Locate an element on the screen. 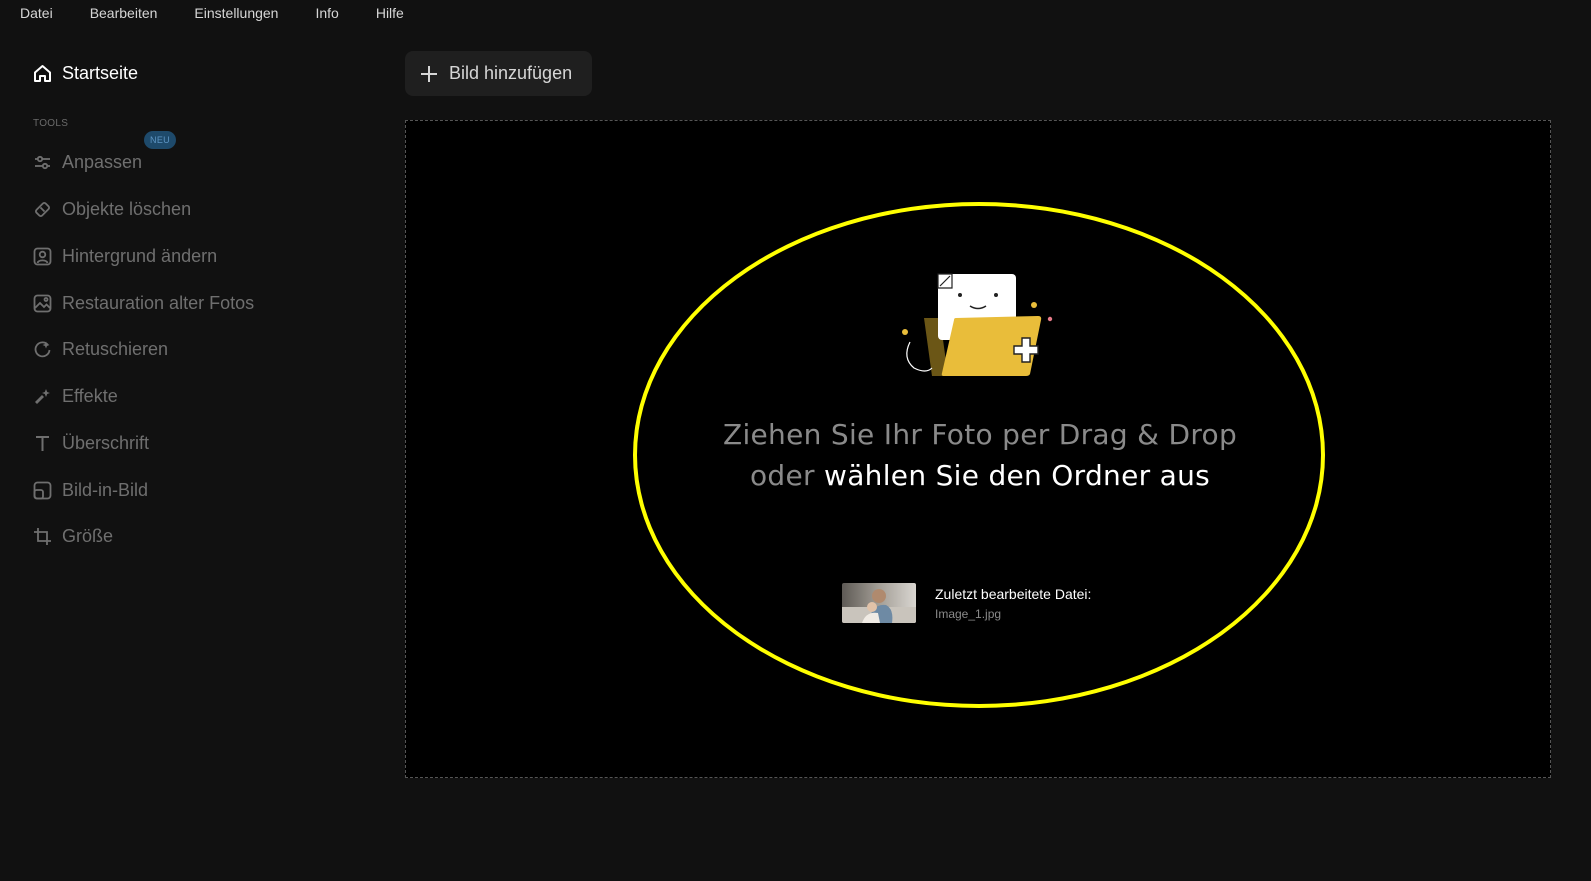 This screenshot has height=881, width=1591. magic-wand-icon is located at coordinates (42, 396).